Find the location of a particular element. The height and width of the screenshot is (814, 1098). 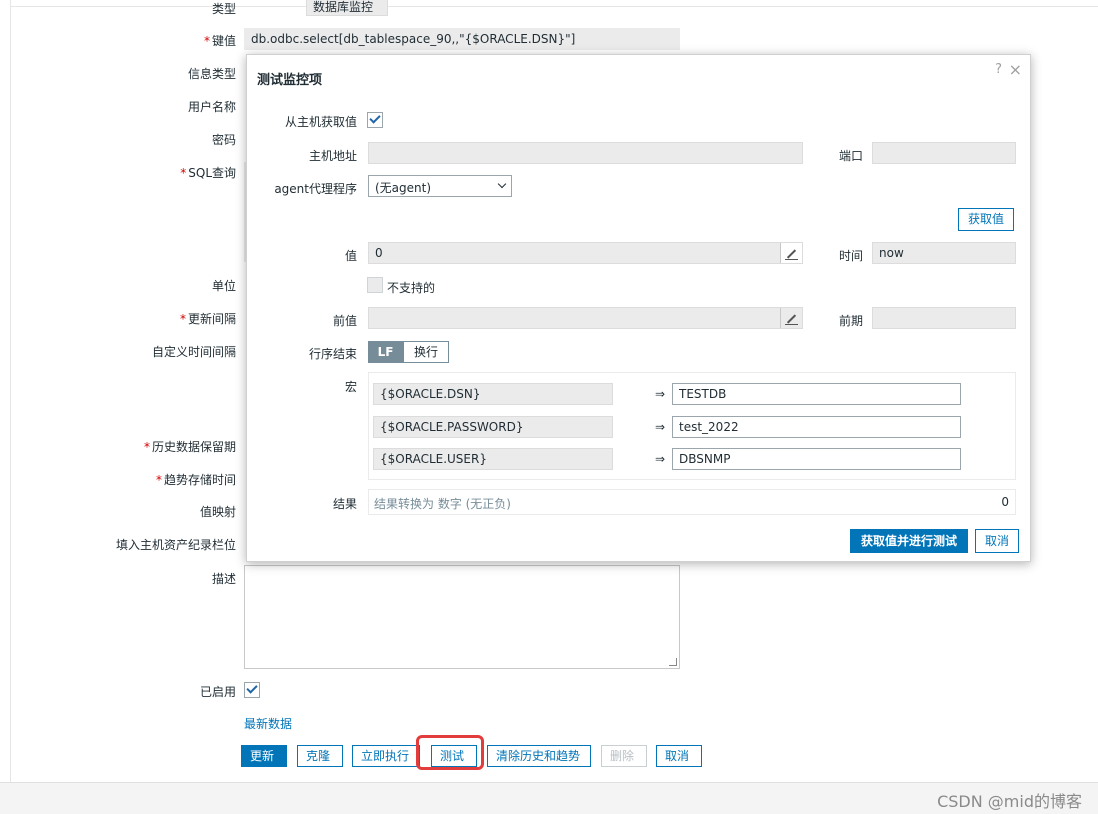

password-label: 密码 is located at coordinates (223, 140).